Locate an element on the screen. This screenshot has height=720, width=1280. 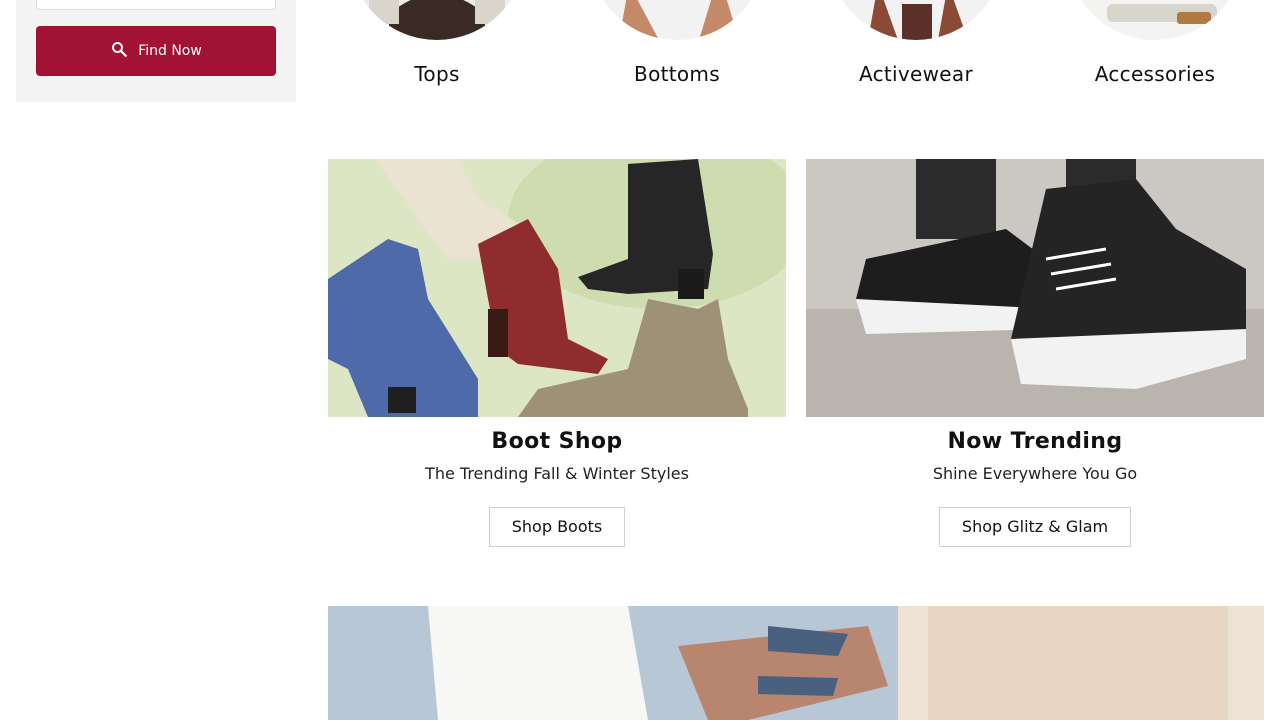
now-trending-image is located at coordinates (1035, 288).